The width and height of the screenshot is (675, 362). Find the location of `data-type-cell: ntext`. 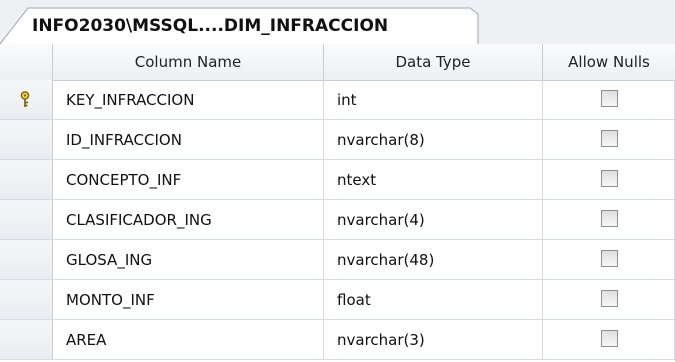

data-type-cell: ntext is located at coordinates (433, 180).